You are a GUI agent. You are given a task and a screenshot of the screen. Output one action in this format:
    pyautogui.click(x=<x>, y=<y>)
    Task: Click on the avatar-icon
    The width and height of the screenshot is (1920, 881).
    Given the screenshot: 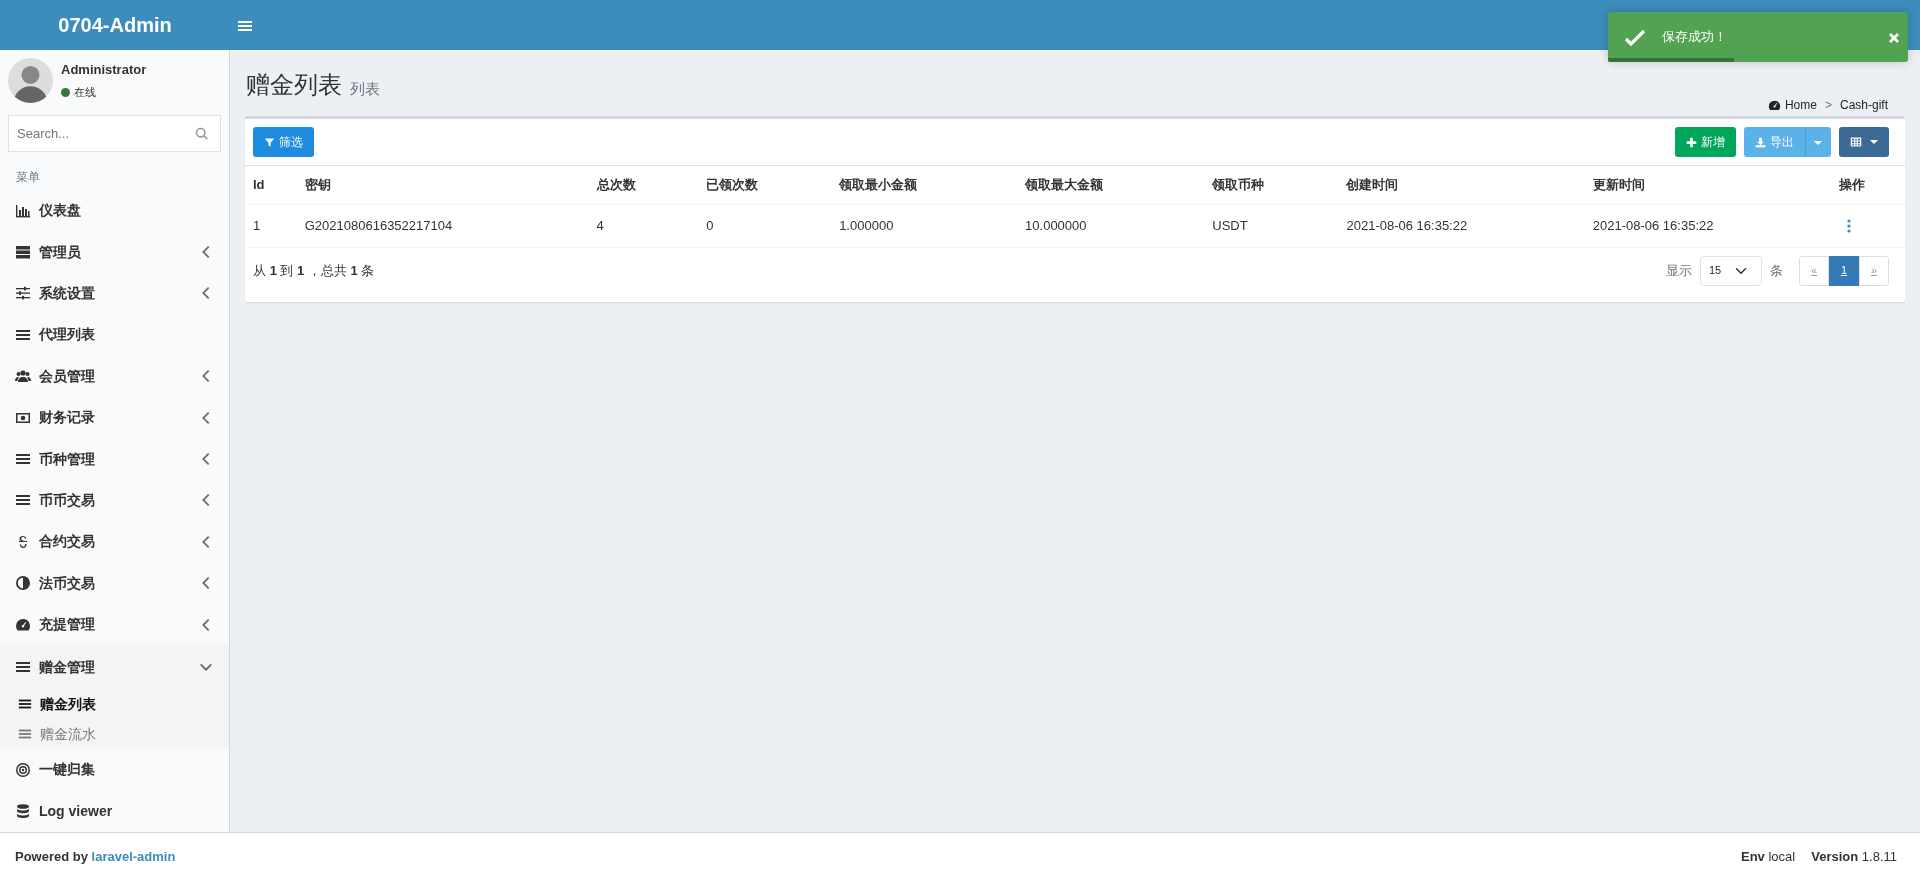 What is the action you would take?
    pyautogui.click(x=30, y=80)
    